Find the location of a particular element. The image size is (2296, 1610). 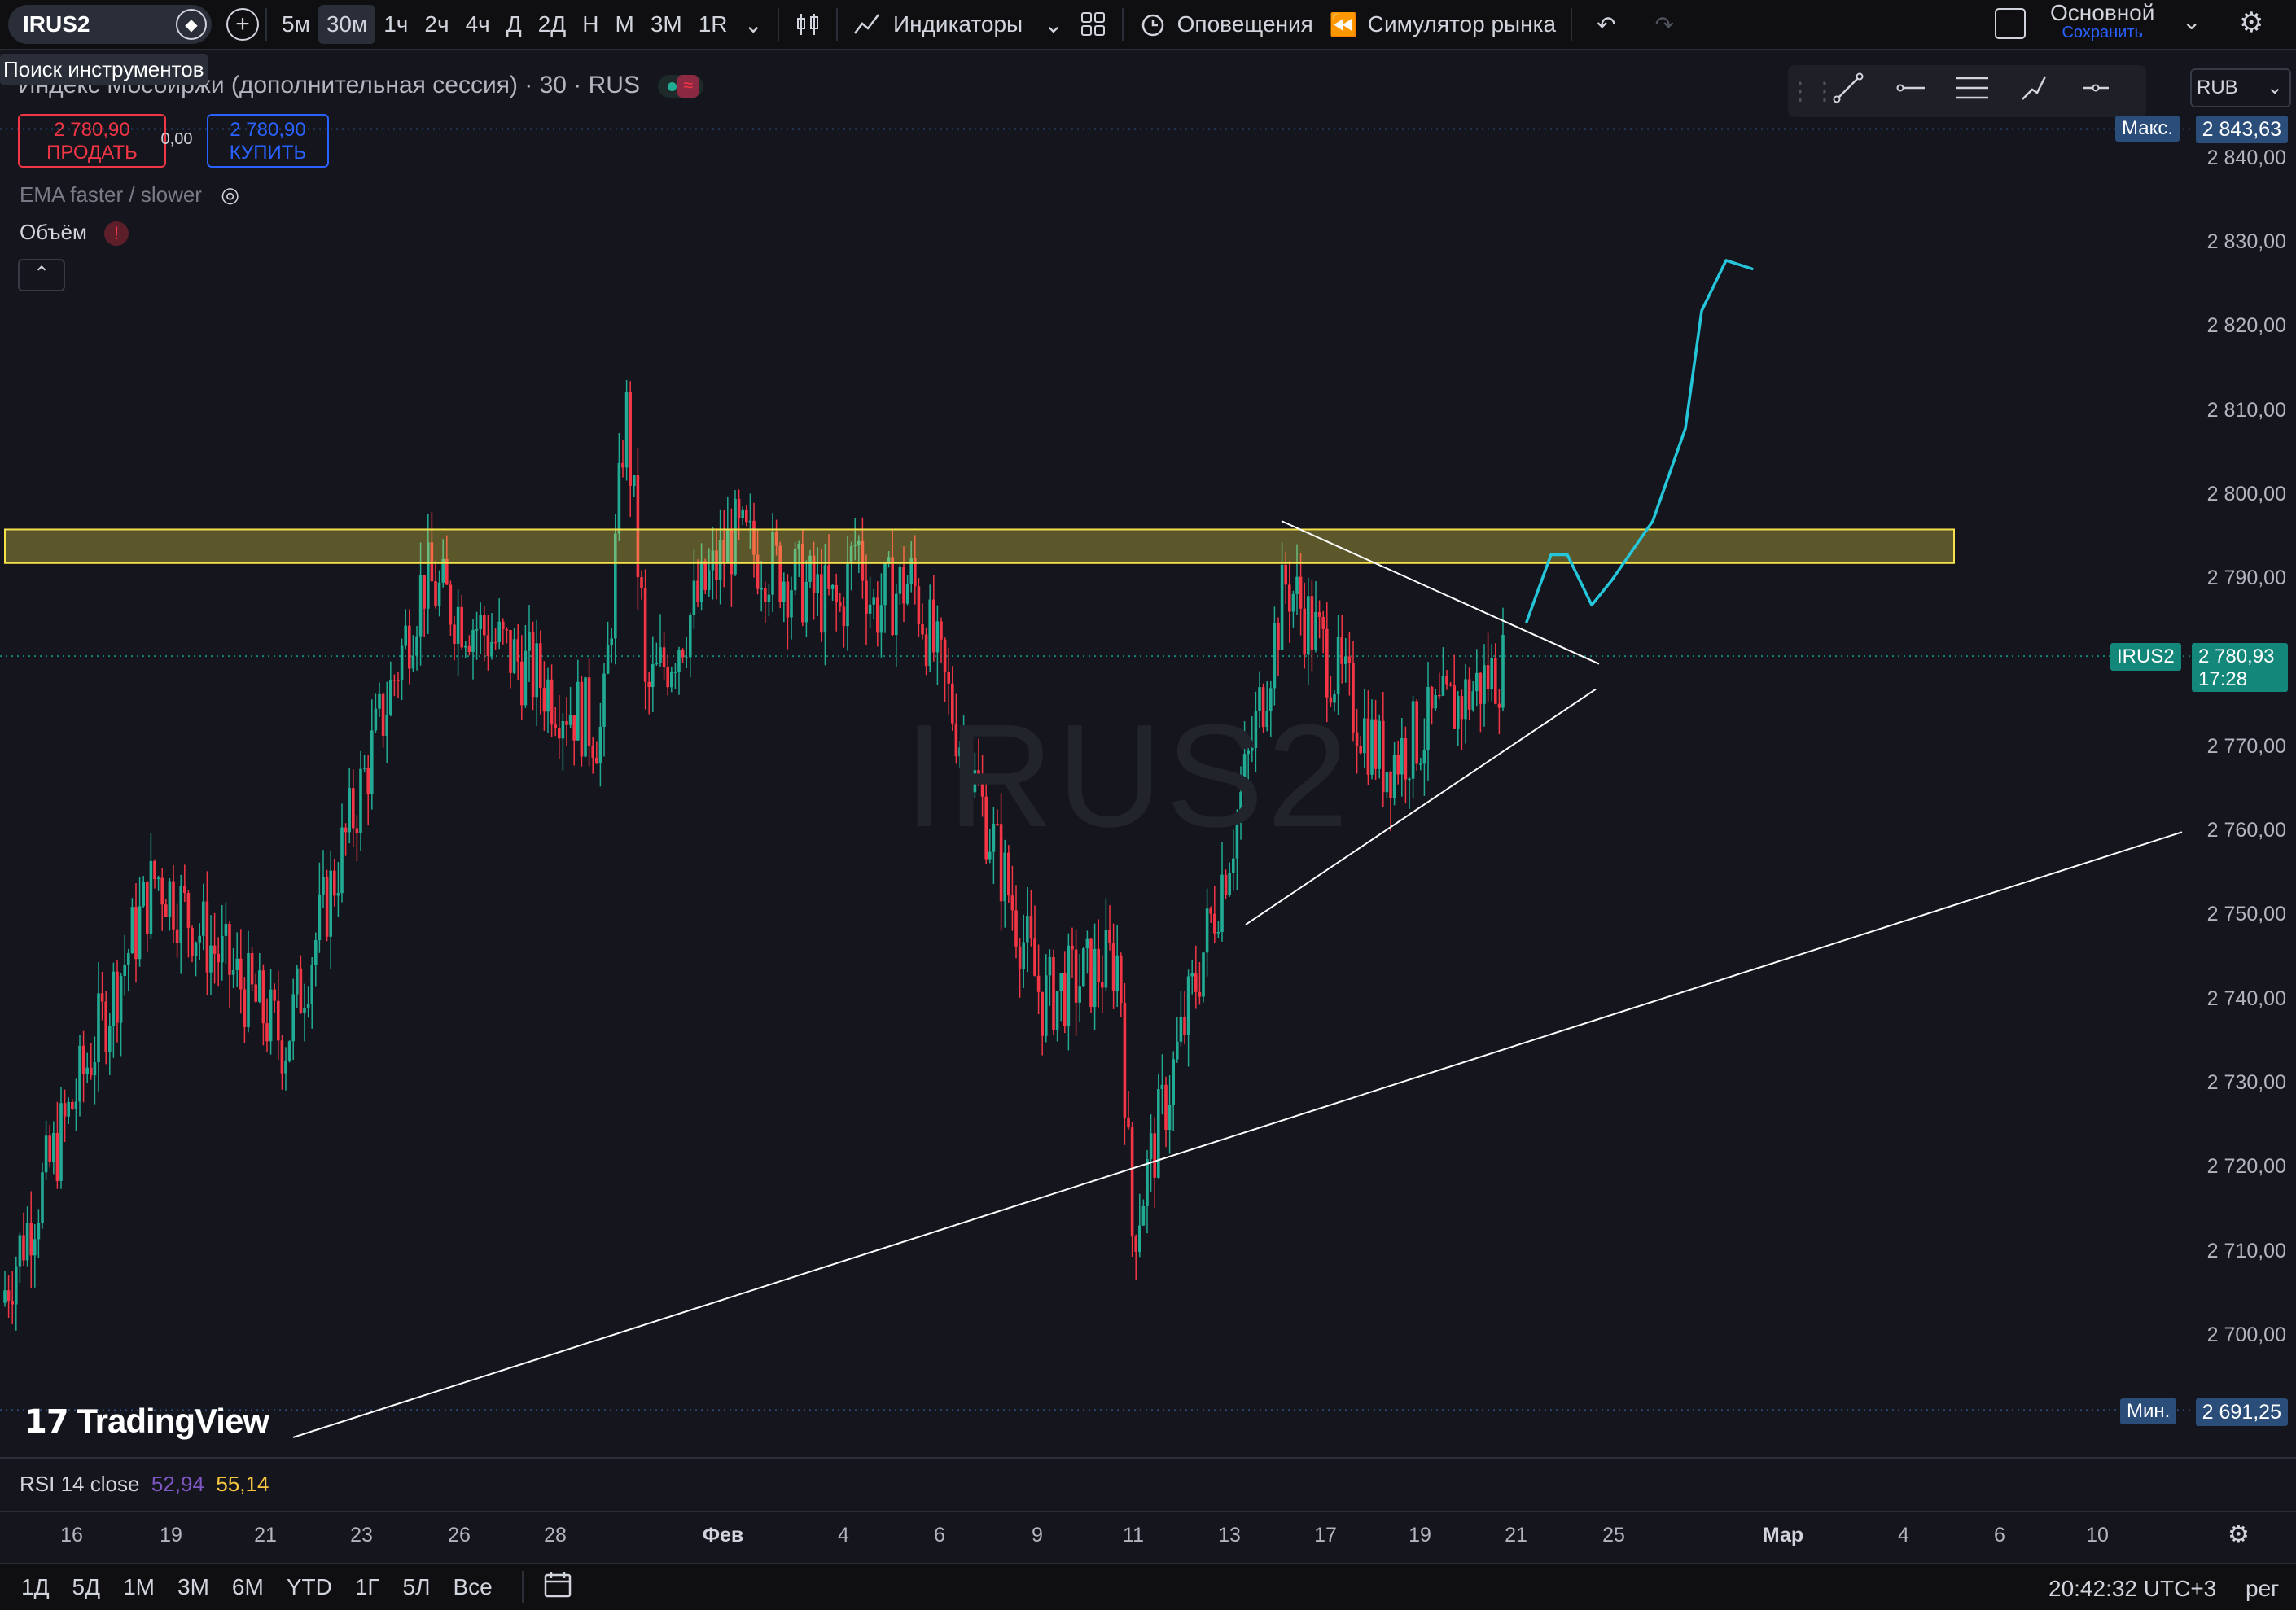

volume-indicator-legend: Объём ! is located at coordinates (74, 233).